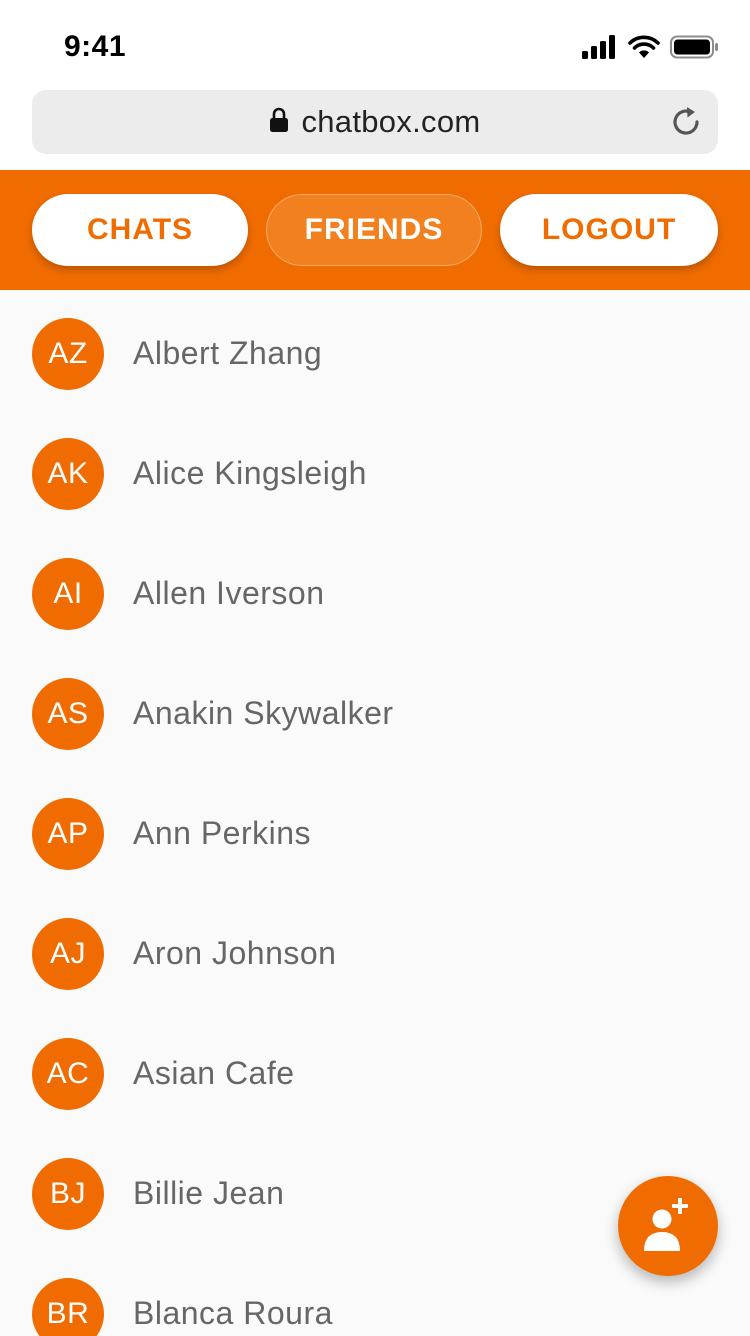  I want to click on browser-chrome: chatbox.com, so click(375, 130).